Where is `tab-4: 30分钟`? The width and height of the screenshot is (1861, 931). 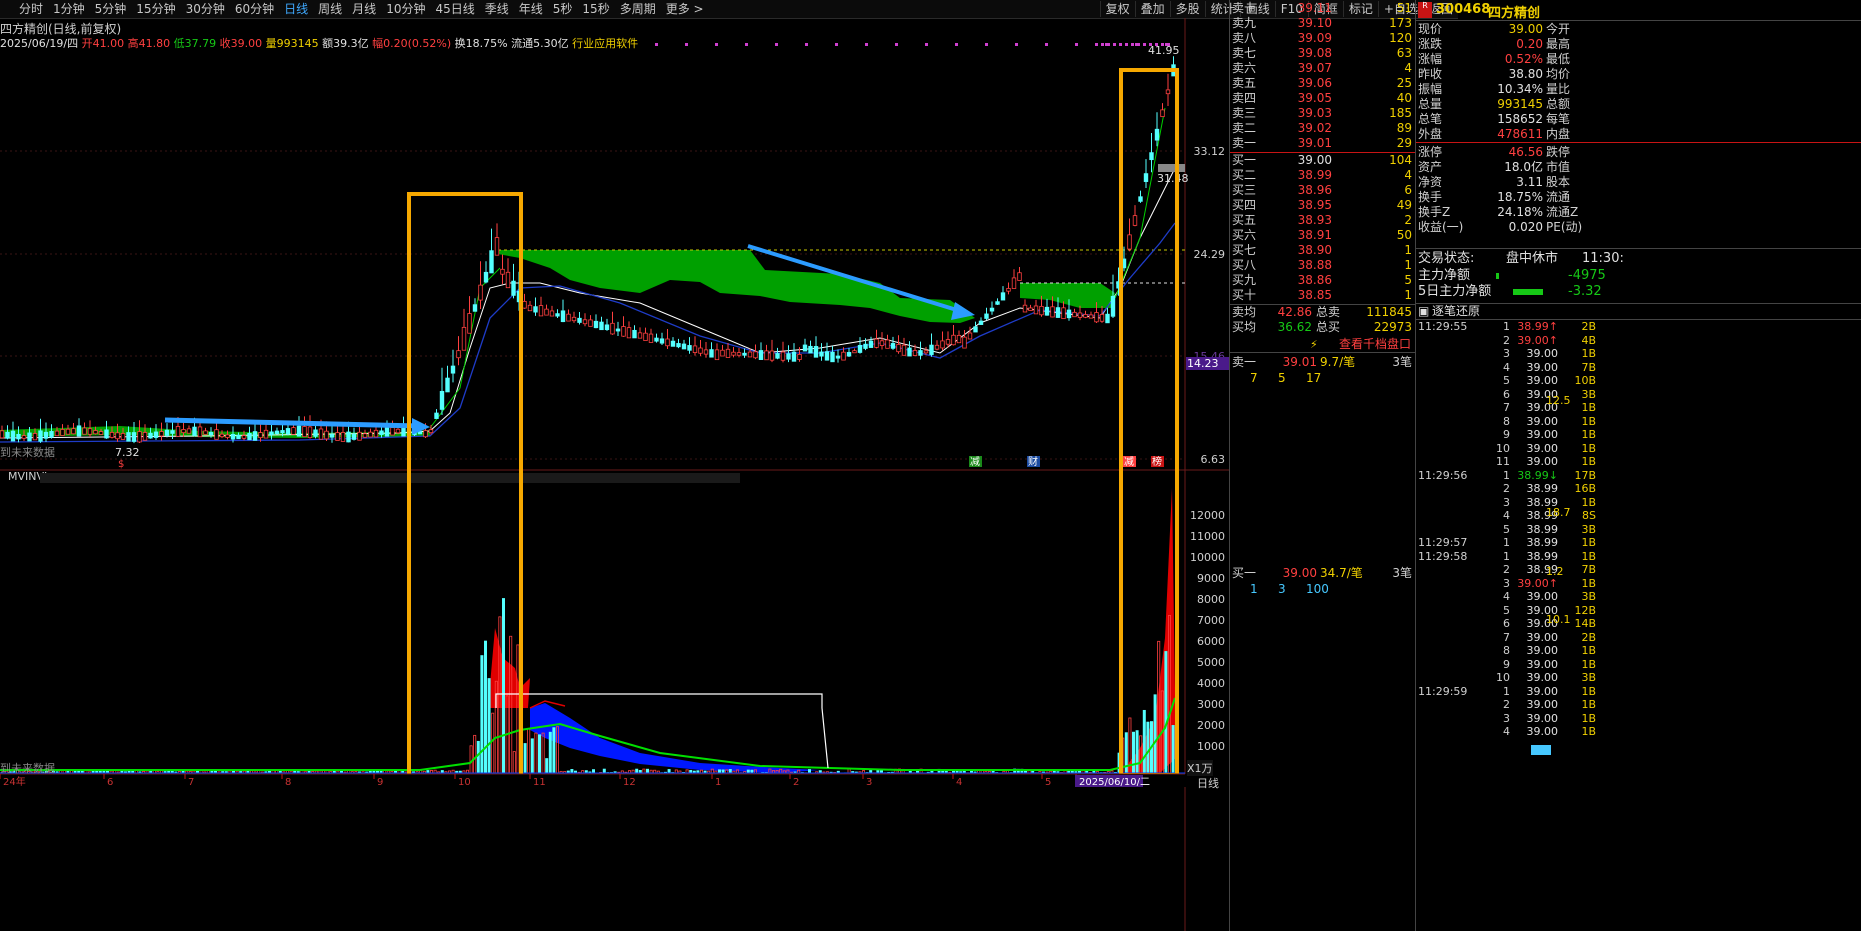
tab-4: 30分钟 is located at coordinates (205, 9).